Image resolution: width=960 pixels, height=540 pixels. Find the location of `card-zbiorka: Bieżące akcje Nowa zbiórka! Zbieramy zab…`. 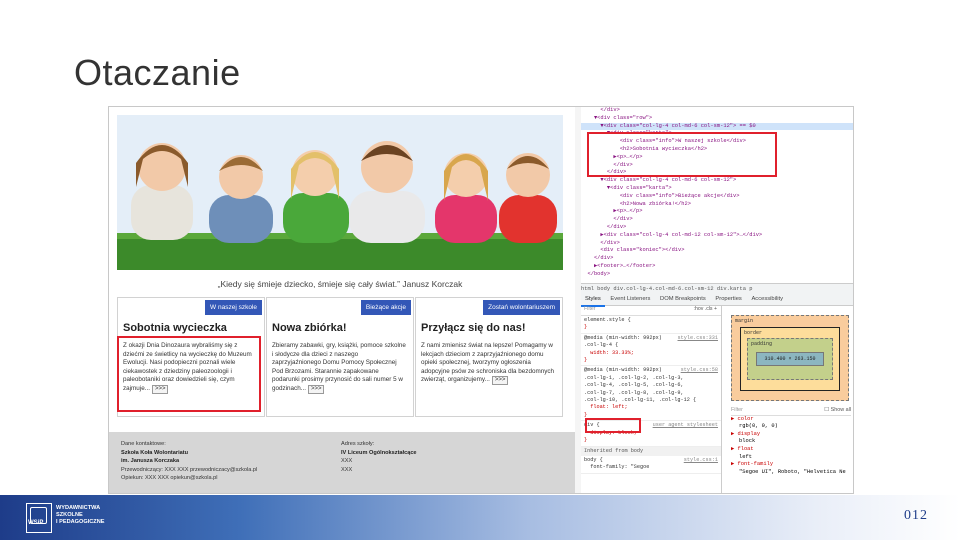

card-zbiorka: Bieżące akcje Nowa zbiórka! Zbieramy zab… is located at coordinates (340, 357).